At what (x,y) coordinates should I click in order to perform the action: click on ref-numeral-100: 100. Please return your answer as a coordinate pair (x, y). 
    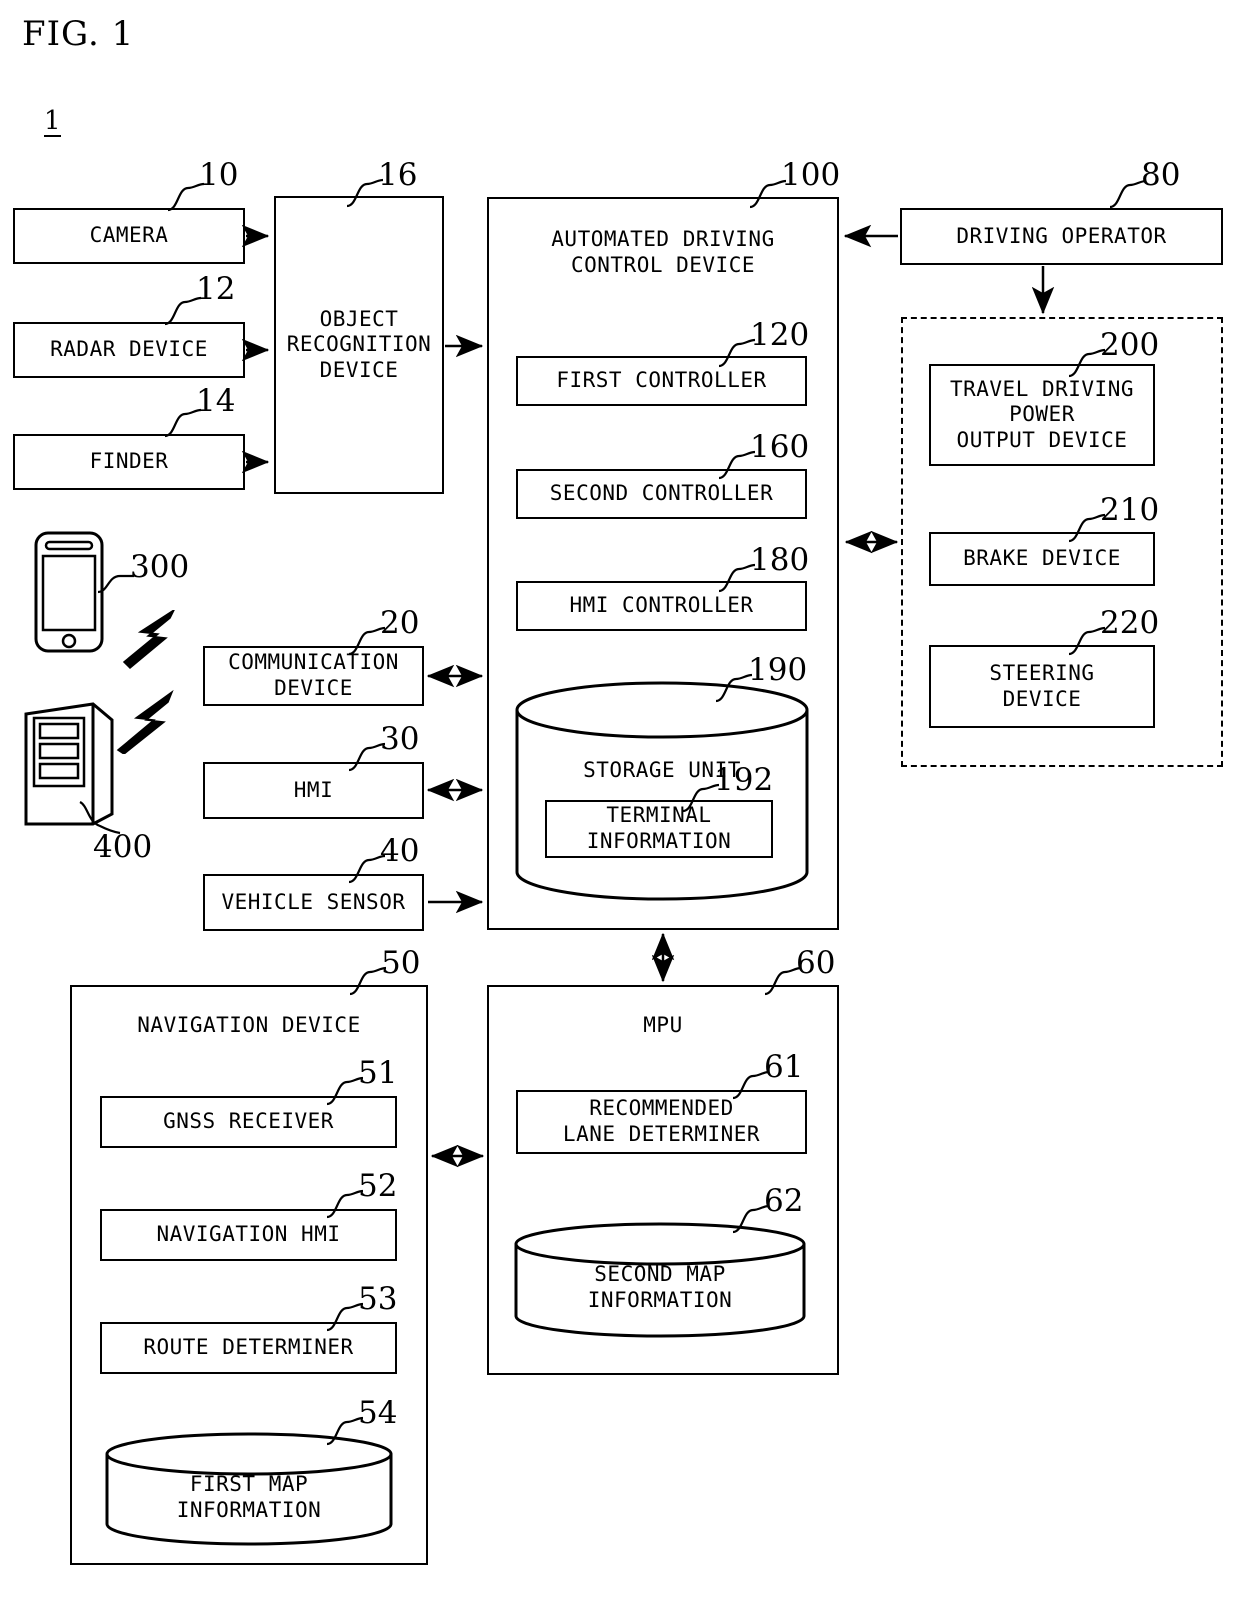
    Looking at the image, I should click on (811, 175).